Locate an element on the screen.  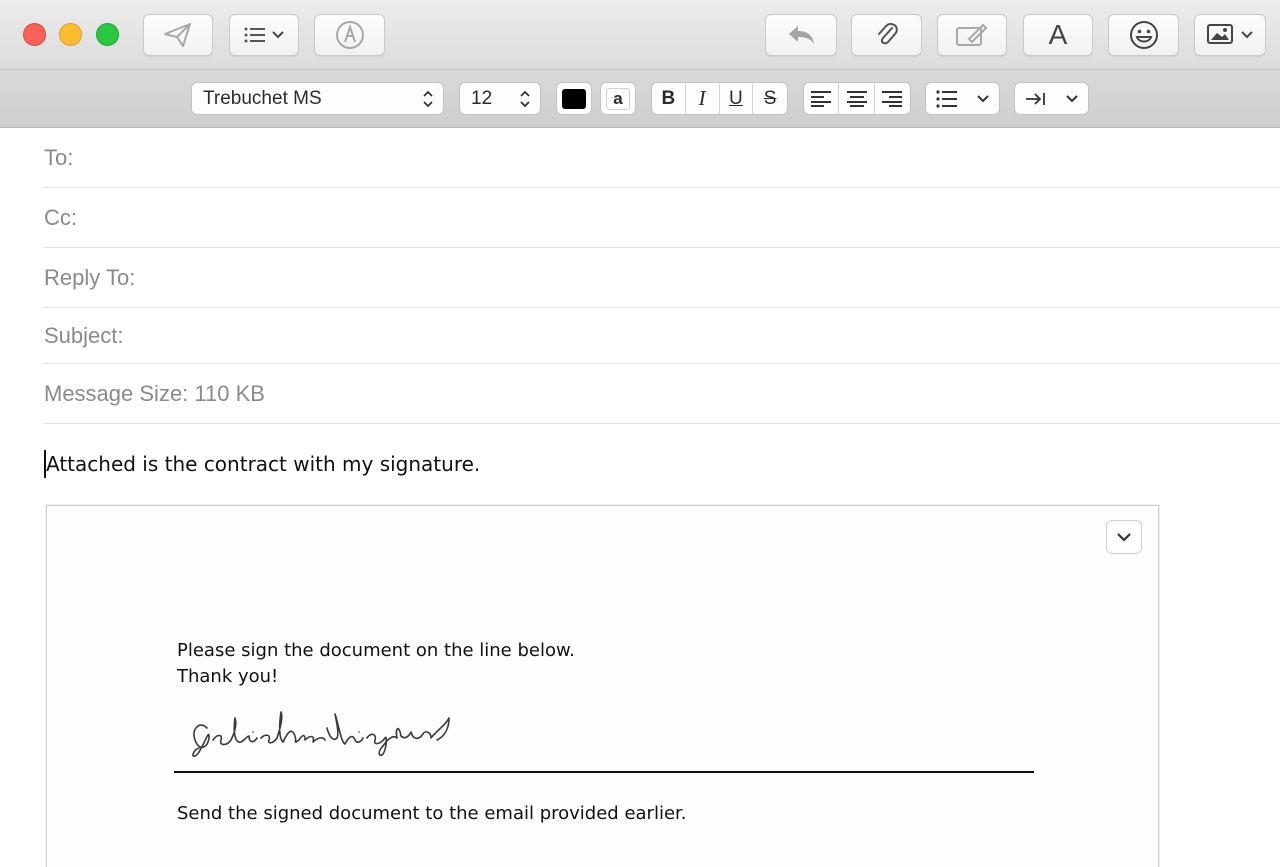
align-center-icon is located at coordinates (856, 98).